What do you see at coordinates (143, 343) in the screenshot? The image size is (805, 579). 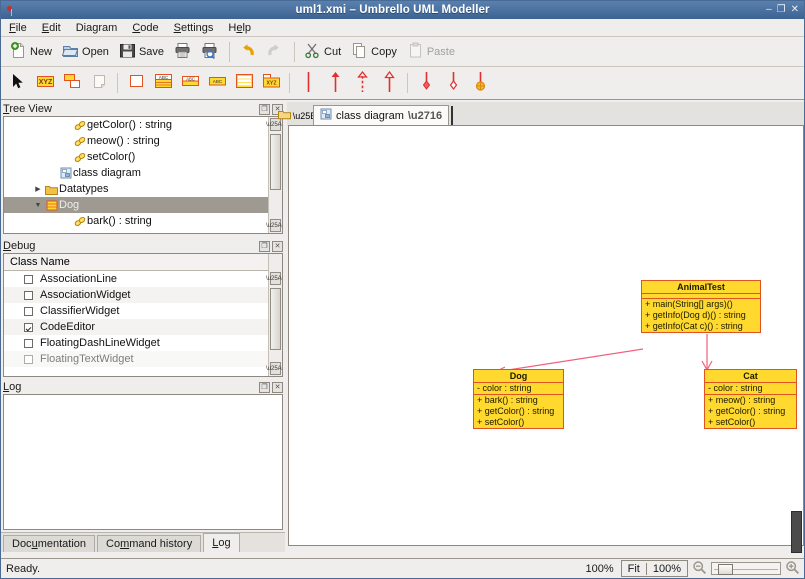 I see `debug-row-floatingdashlinewidget: FloatingDashLineWidget` at bounding box center [143, 343].